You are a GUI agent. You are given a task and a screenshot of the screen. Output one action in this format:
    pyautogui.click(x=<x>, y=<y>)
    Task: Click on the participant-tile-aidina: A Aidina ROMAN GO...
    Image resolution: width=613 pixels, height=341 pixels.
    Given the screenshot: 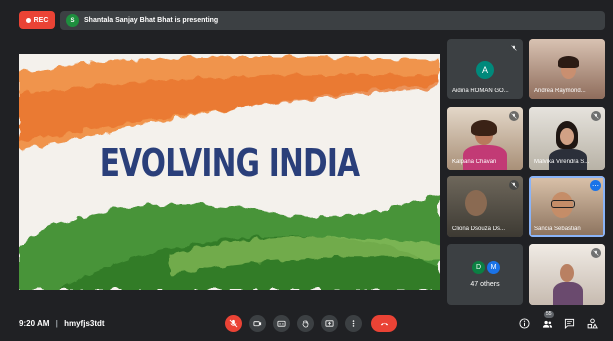 What is the action you would take?
    pyautogui.click(x=485, y=69)
    